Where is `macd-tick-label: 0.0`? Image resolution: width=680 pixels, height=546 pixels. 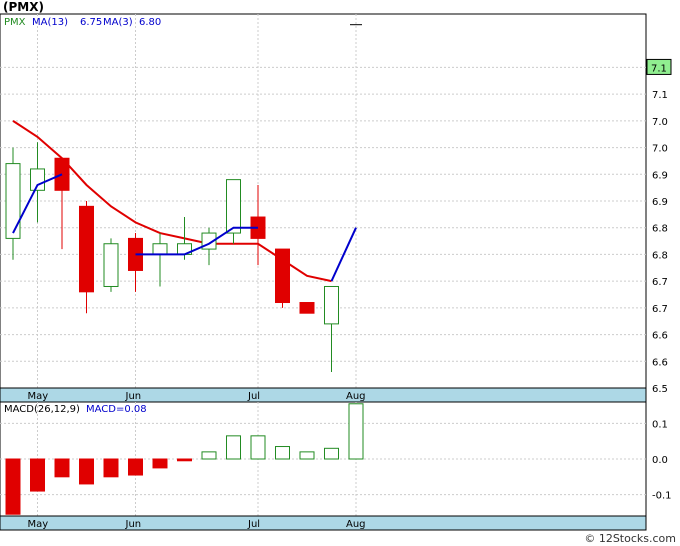
macd-tick-label: 0.0 is located at coordinates (660, 460).